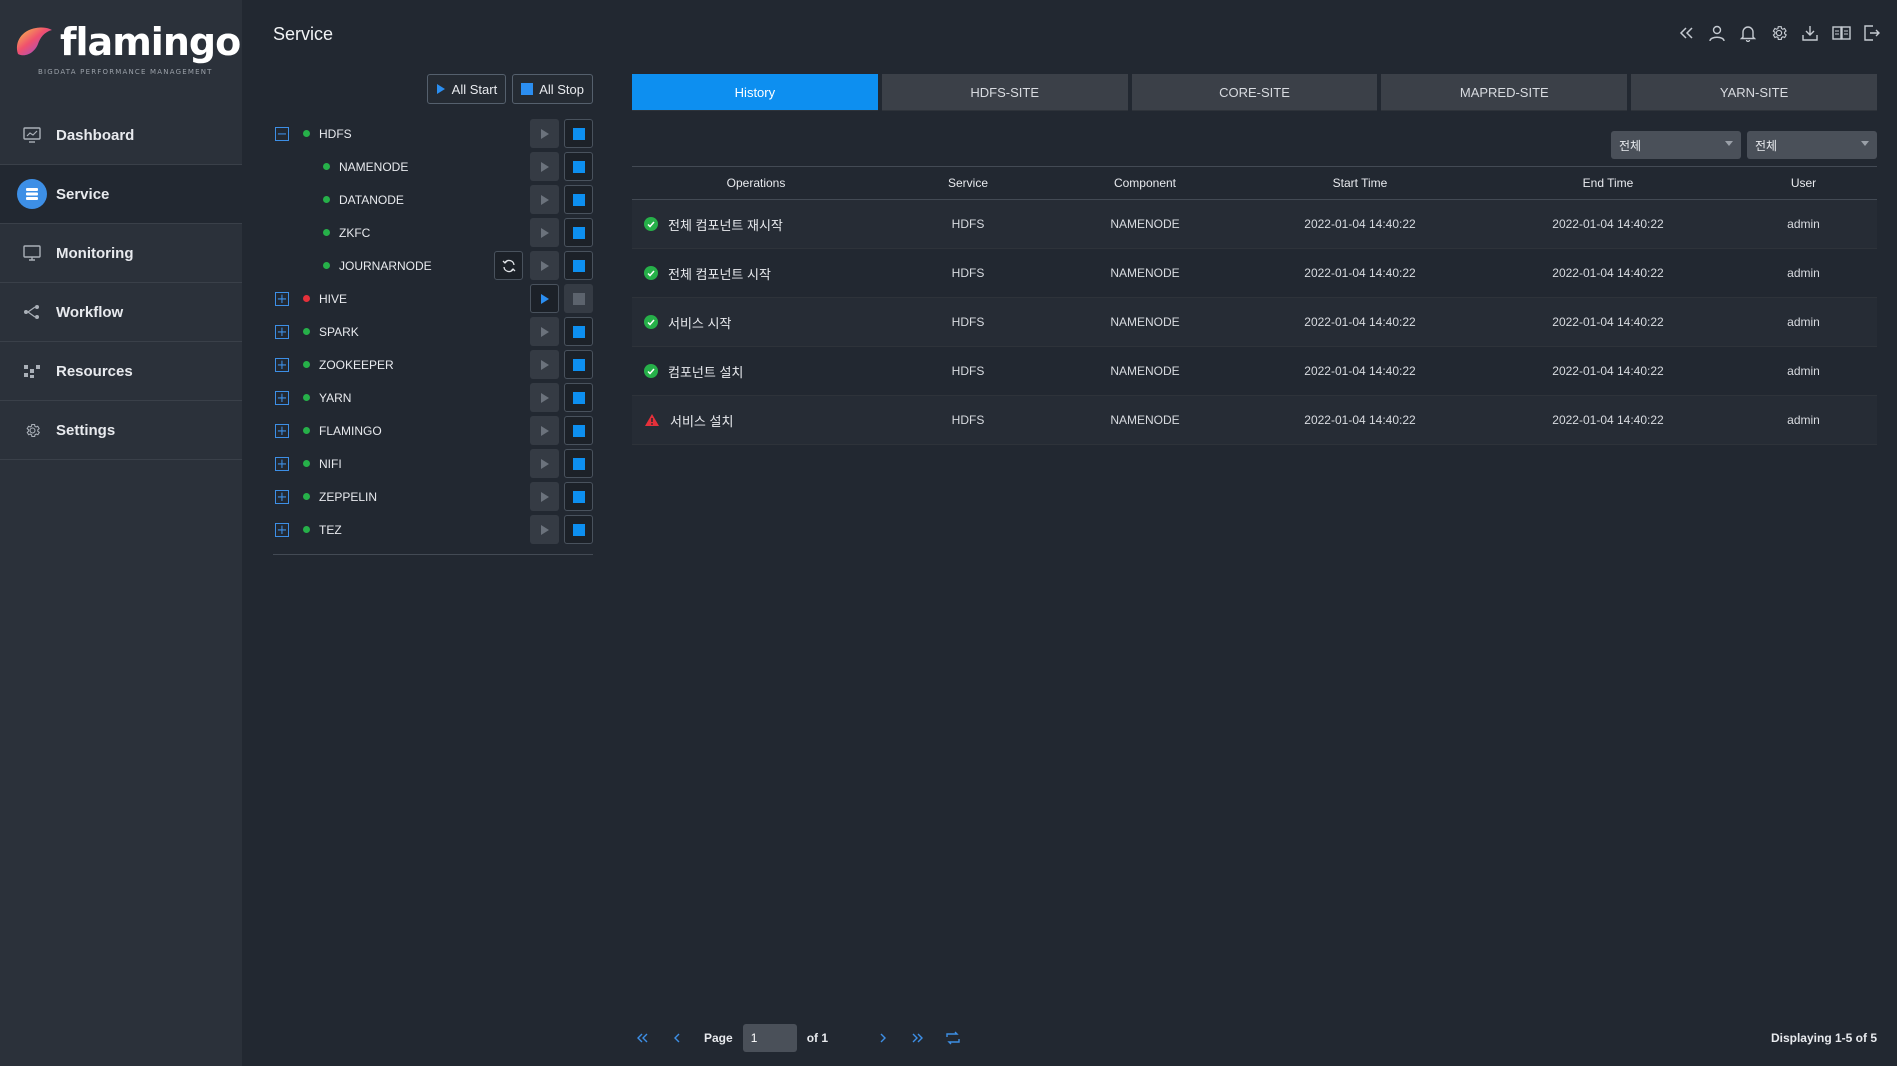 The width and height of the screenshot is (1897, 1066). I want to click on first-page-icon, so click(642, 1038).